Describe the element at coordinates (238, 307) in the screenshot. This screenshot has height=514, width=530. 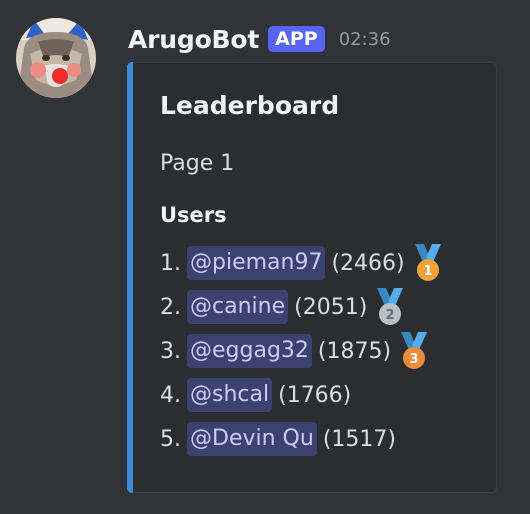
I see `user-mention: @canine` at that location.